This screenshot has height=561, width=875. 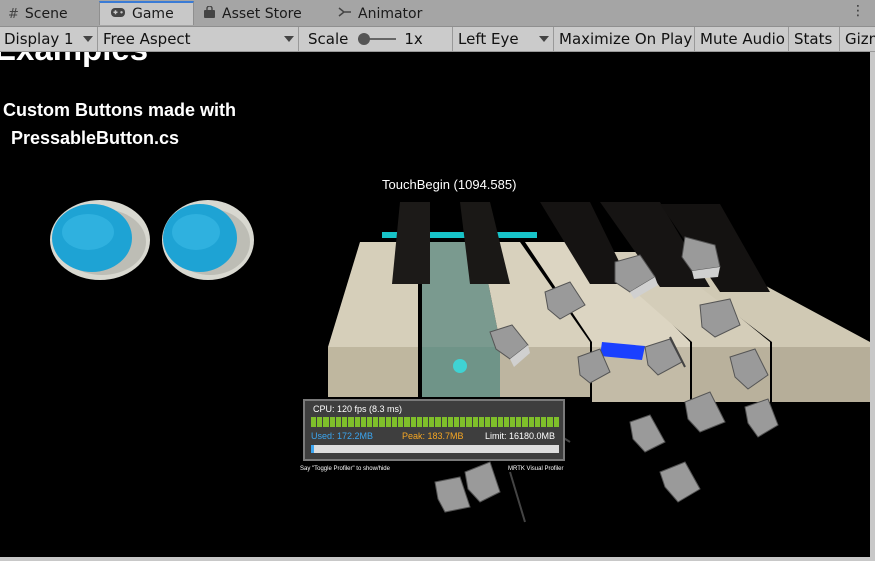 I want to click on mute-audio-toggle: Mute Audio, so click(x=742, y=39).